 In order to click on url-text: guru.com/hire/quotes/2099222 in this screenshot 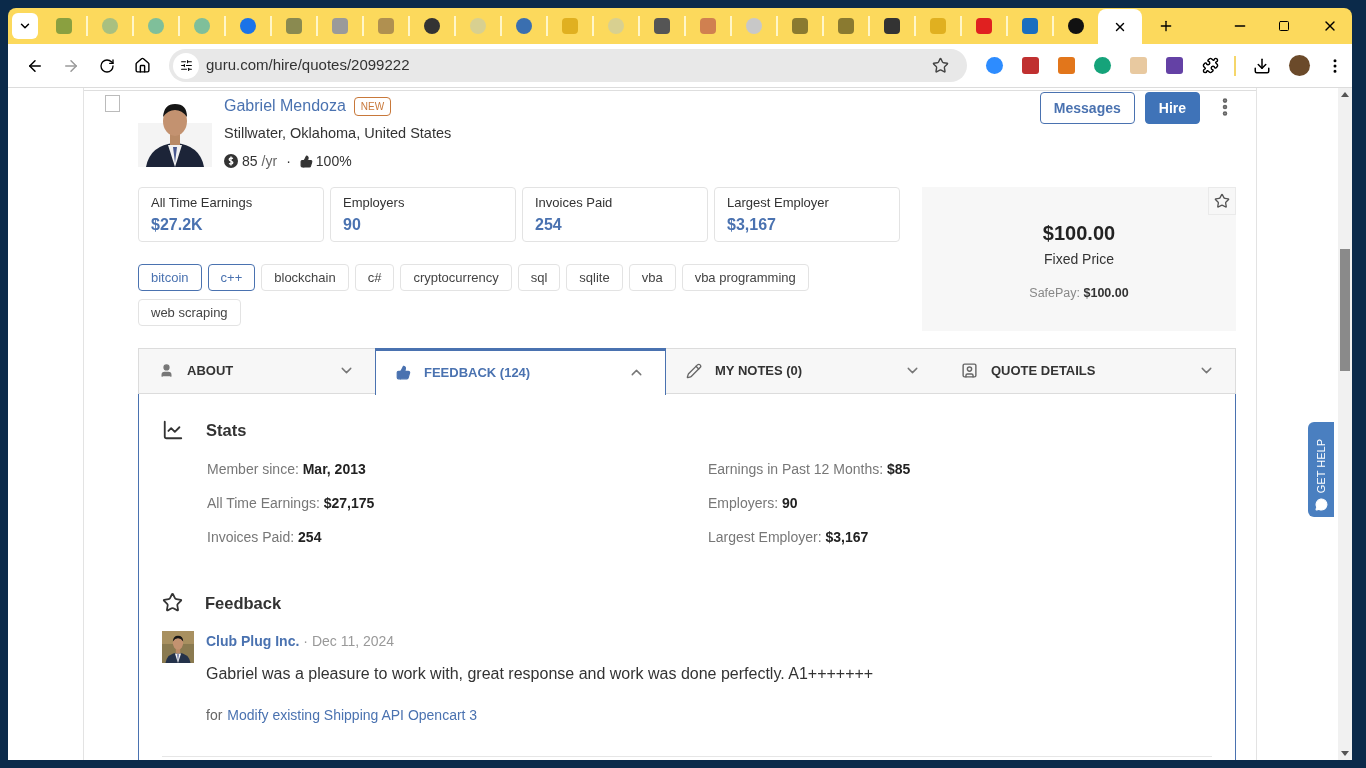, I will do `click(308, 65)`.